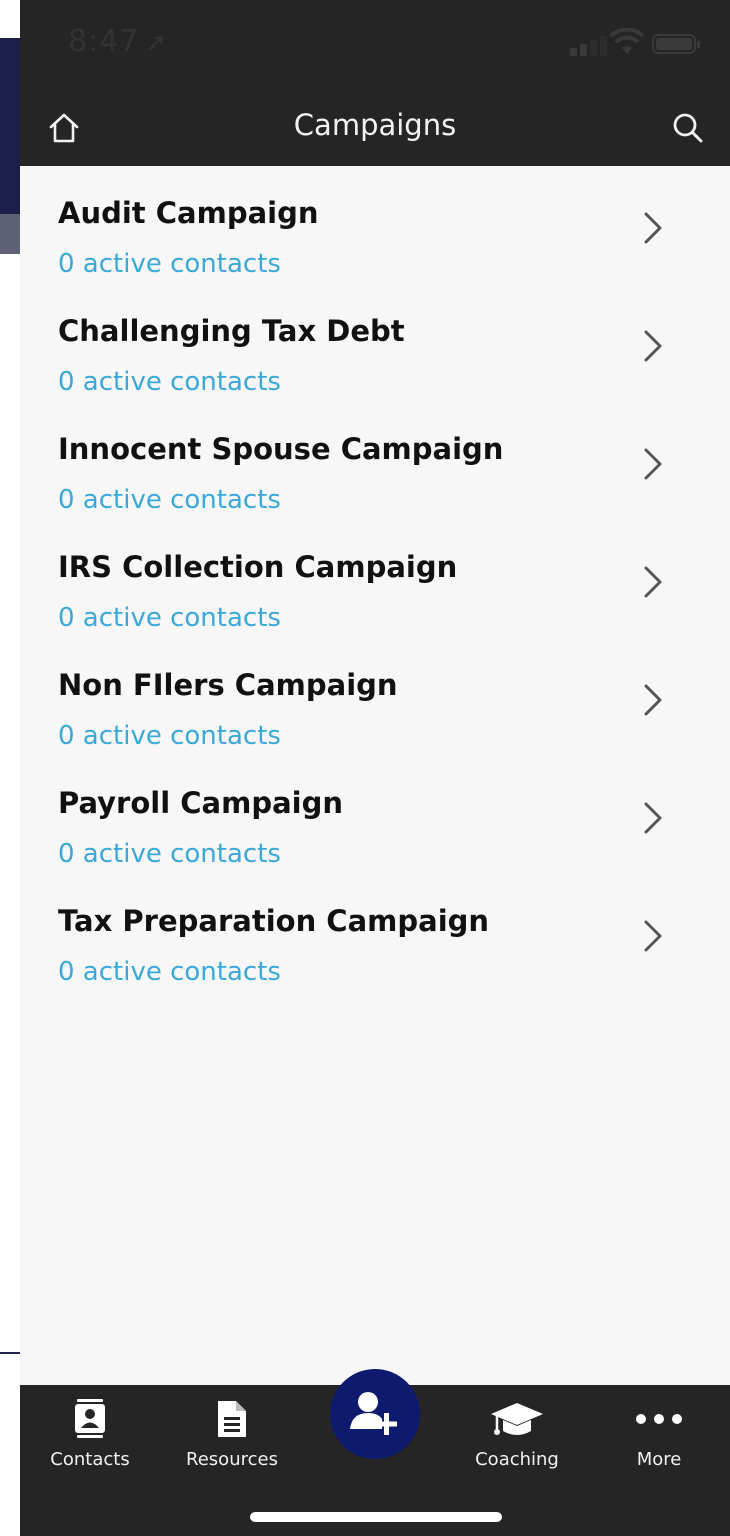 Image resolution: width=730 pixels, height=1536 pixels. Describe the element at coordinates (627, 41) in the screenshot. I see `wifi-icon` at that location.